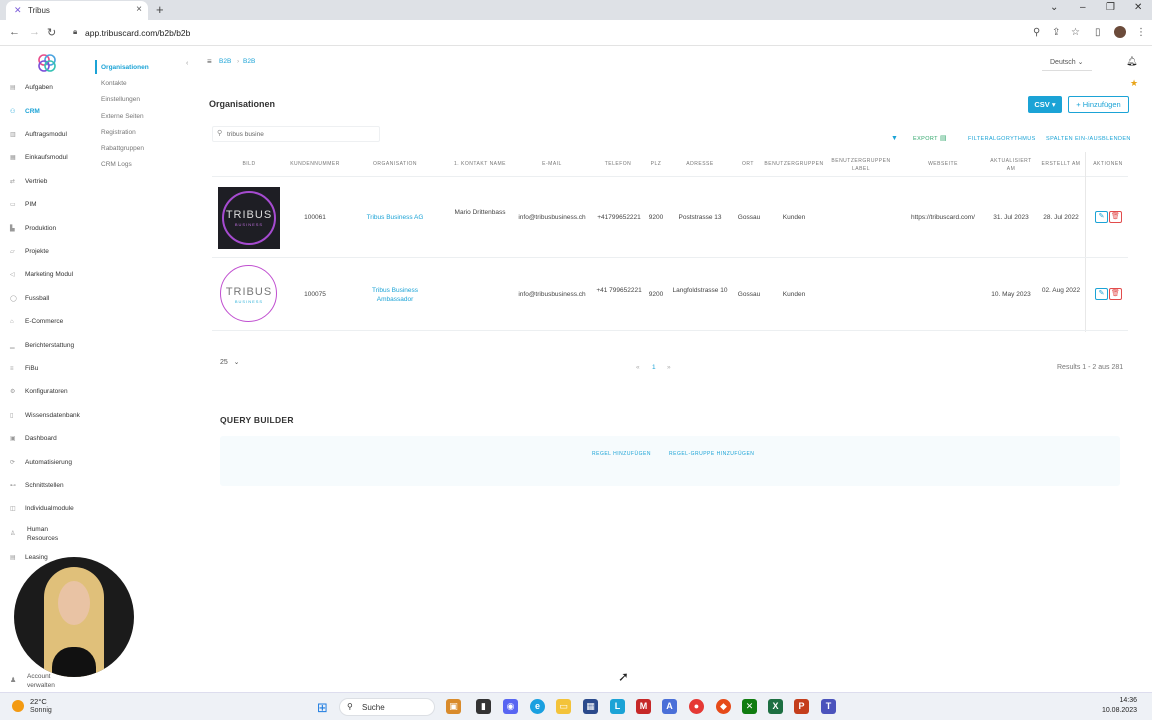  Describe the element at coordinates (794, 164) in the screenshot. I see `col-header-benutzergruppen: BENUTZERGRUPPEN` at that location.